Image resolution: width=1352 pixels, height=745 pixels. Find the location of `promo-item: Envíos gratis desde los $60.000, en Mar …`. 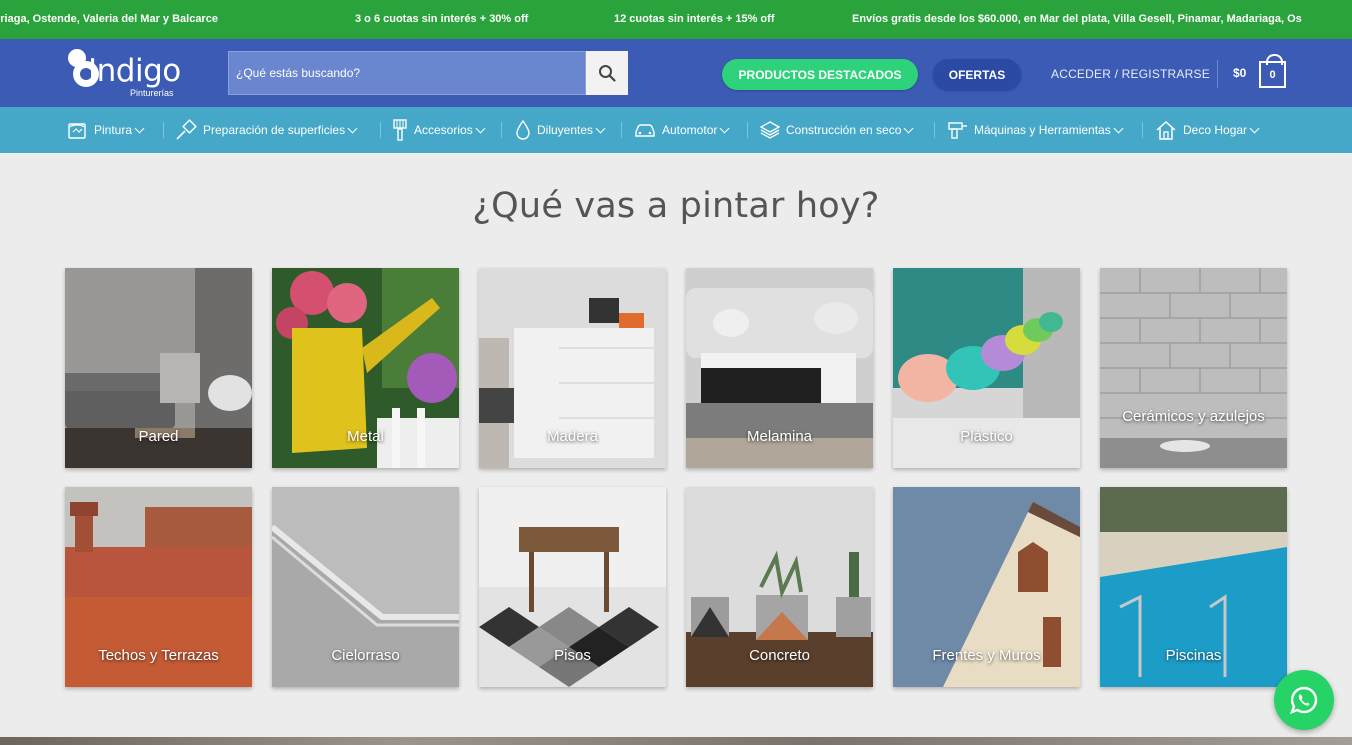

promo-item: Envíos gratis desde los $60.000, en Mar … is located at coordinates (1077, 19).